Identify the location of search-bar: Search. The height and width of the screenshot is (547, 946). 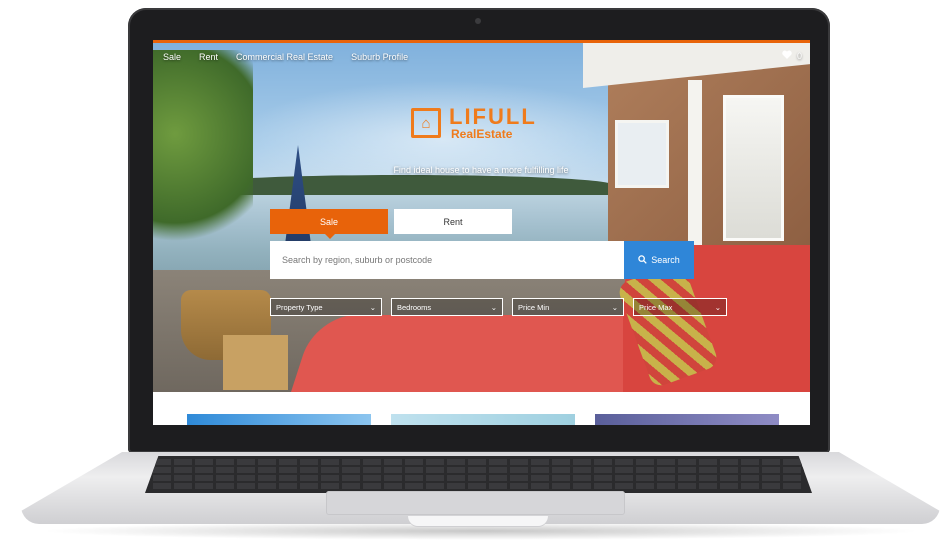
(482, 260).